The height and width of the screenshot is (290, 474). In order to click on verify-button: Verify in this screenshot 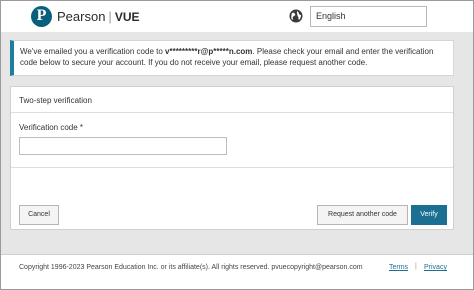, I will do `click(429, 215)`.